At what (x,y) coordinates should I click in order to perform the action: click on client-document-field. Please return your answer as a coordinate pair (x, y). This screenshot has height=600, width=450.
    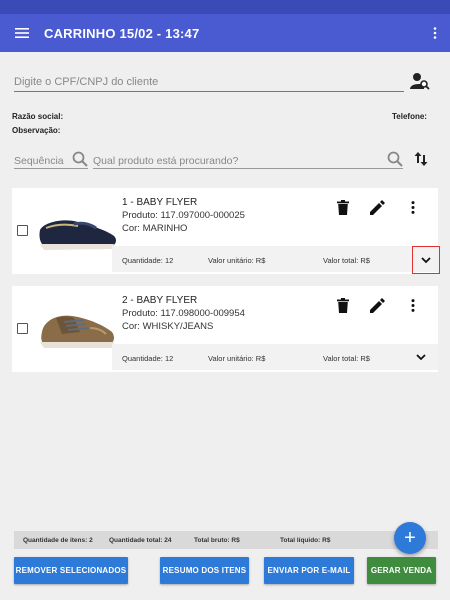
    Looking at the image, I should click on (209, 82).